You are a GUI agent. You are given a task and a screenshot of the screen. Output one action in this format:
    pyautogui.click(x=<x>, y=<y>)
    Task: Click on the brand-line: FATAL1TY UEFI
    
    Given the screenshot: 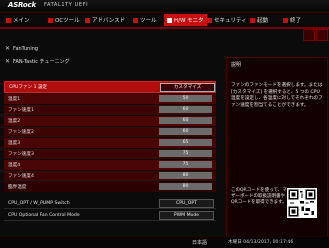 What is the action you would take?
    pyautogui.click(x=66, y=5)
    